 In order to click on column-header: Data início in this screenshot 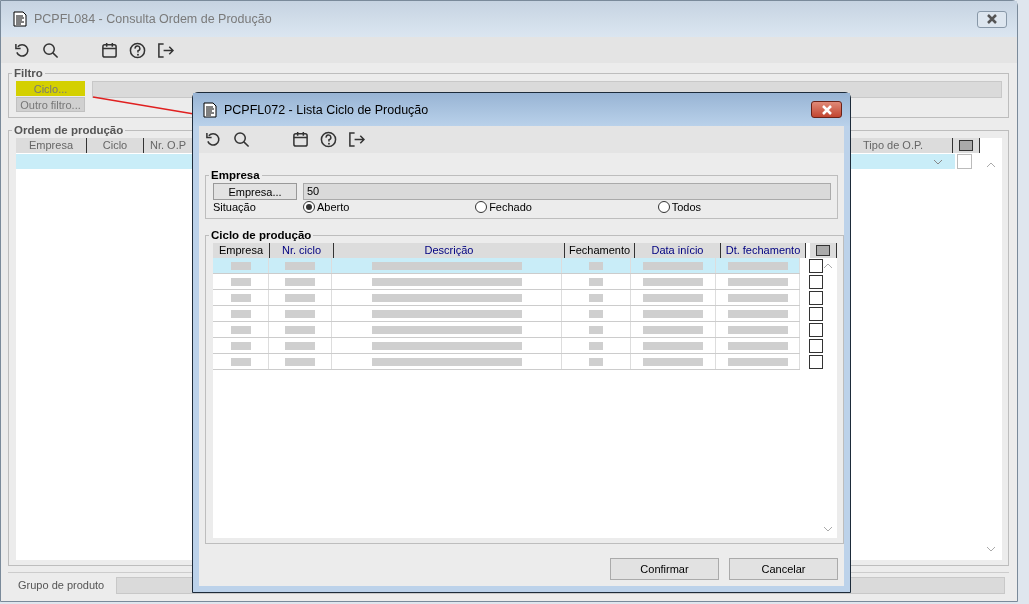, I will do `click(678, 250)`.